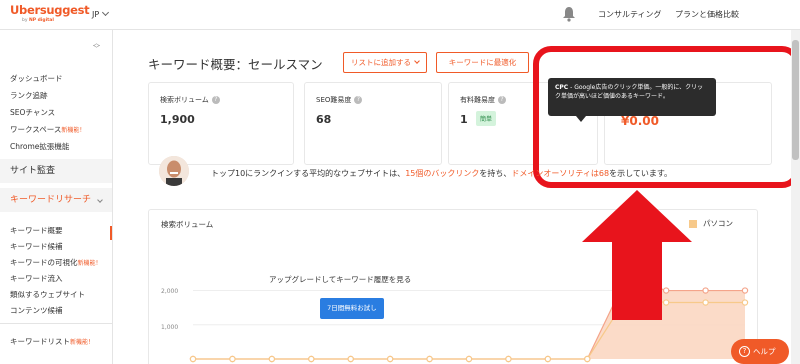  I want to click on avatar, so click(174, 171).